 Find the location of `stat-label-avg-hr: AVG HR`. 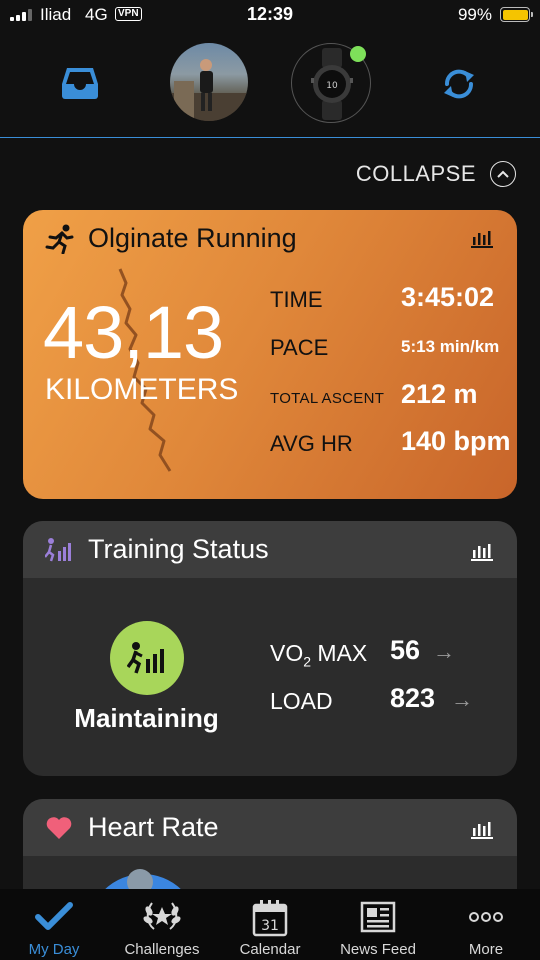

stat-label-avg-hr: AVG HR is located at coordinates (311, 443).